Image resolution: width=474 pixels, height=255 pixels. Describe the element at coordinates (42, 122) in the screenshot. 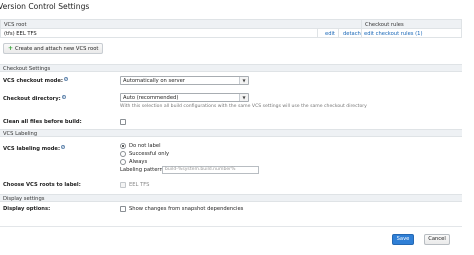

I see `clean-all-files-label: Clean all files before build:` at that location.